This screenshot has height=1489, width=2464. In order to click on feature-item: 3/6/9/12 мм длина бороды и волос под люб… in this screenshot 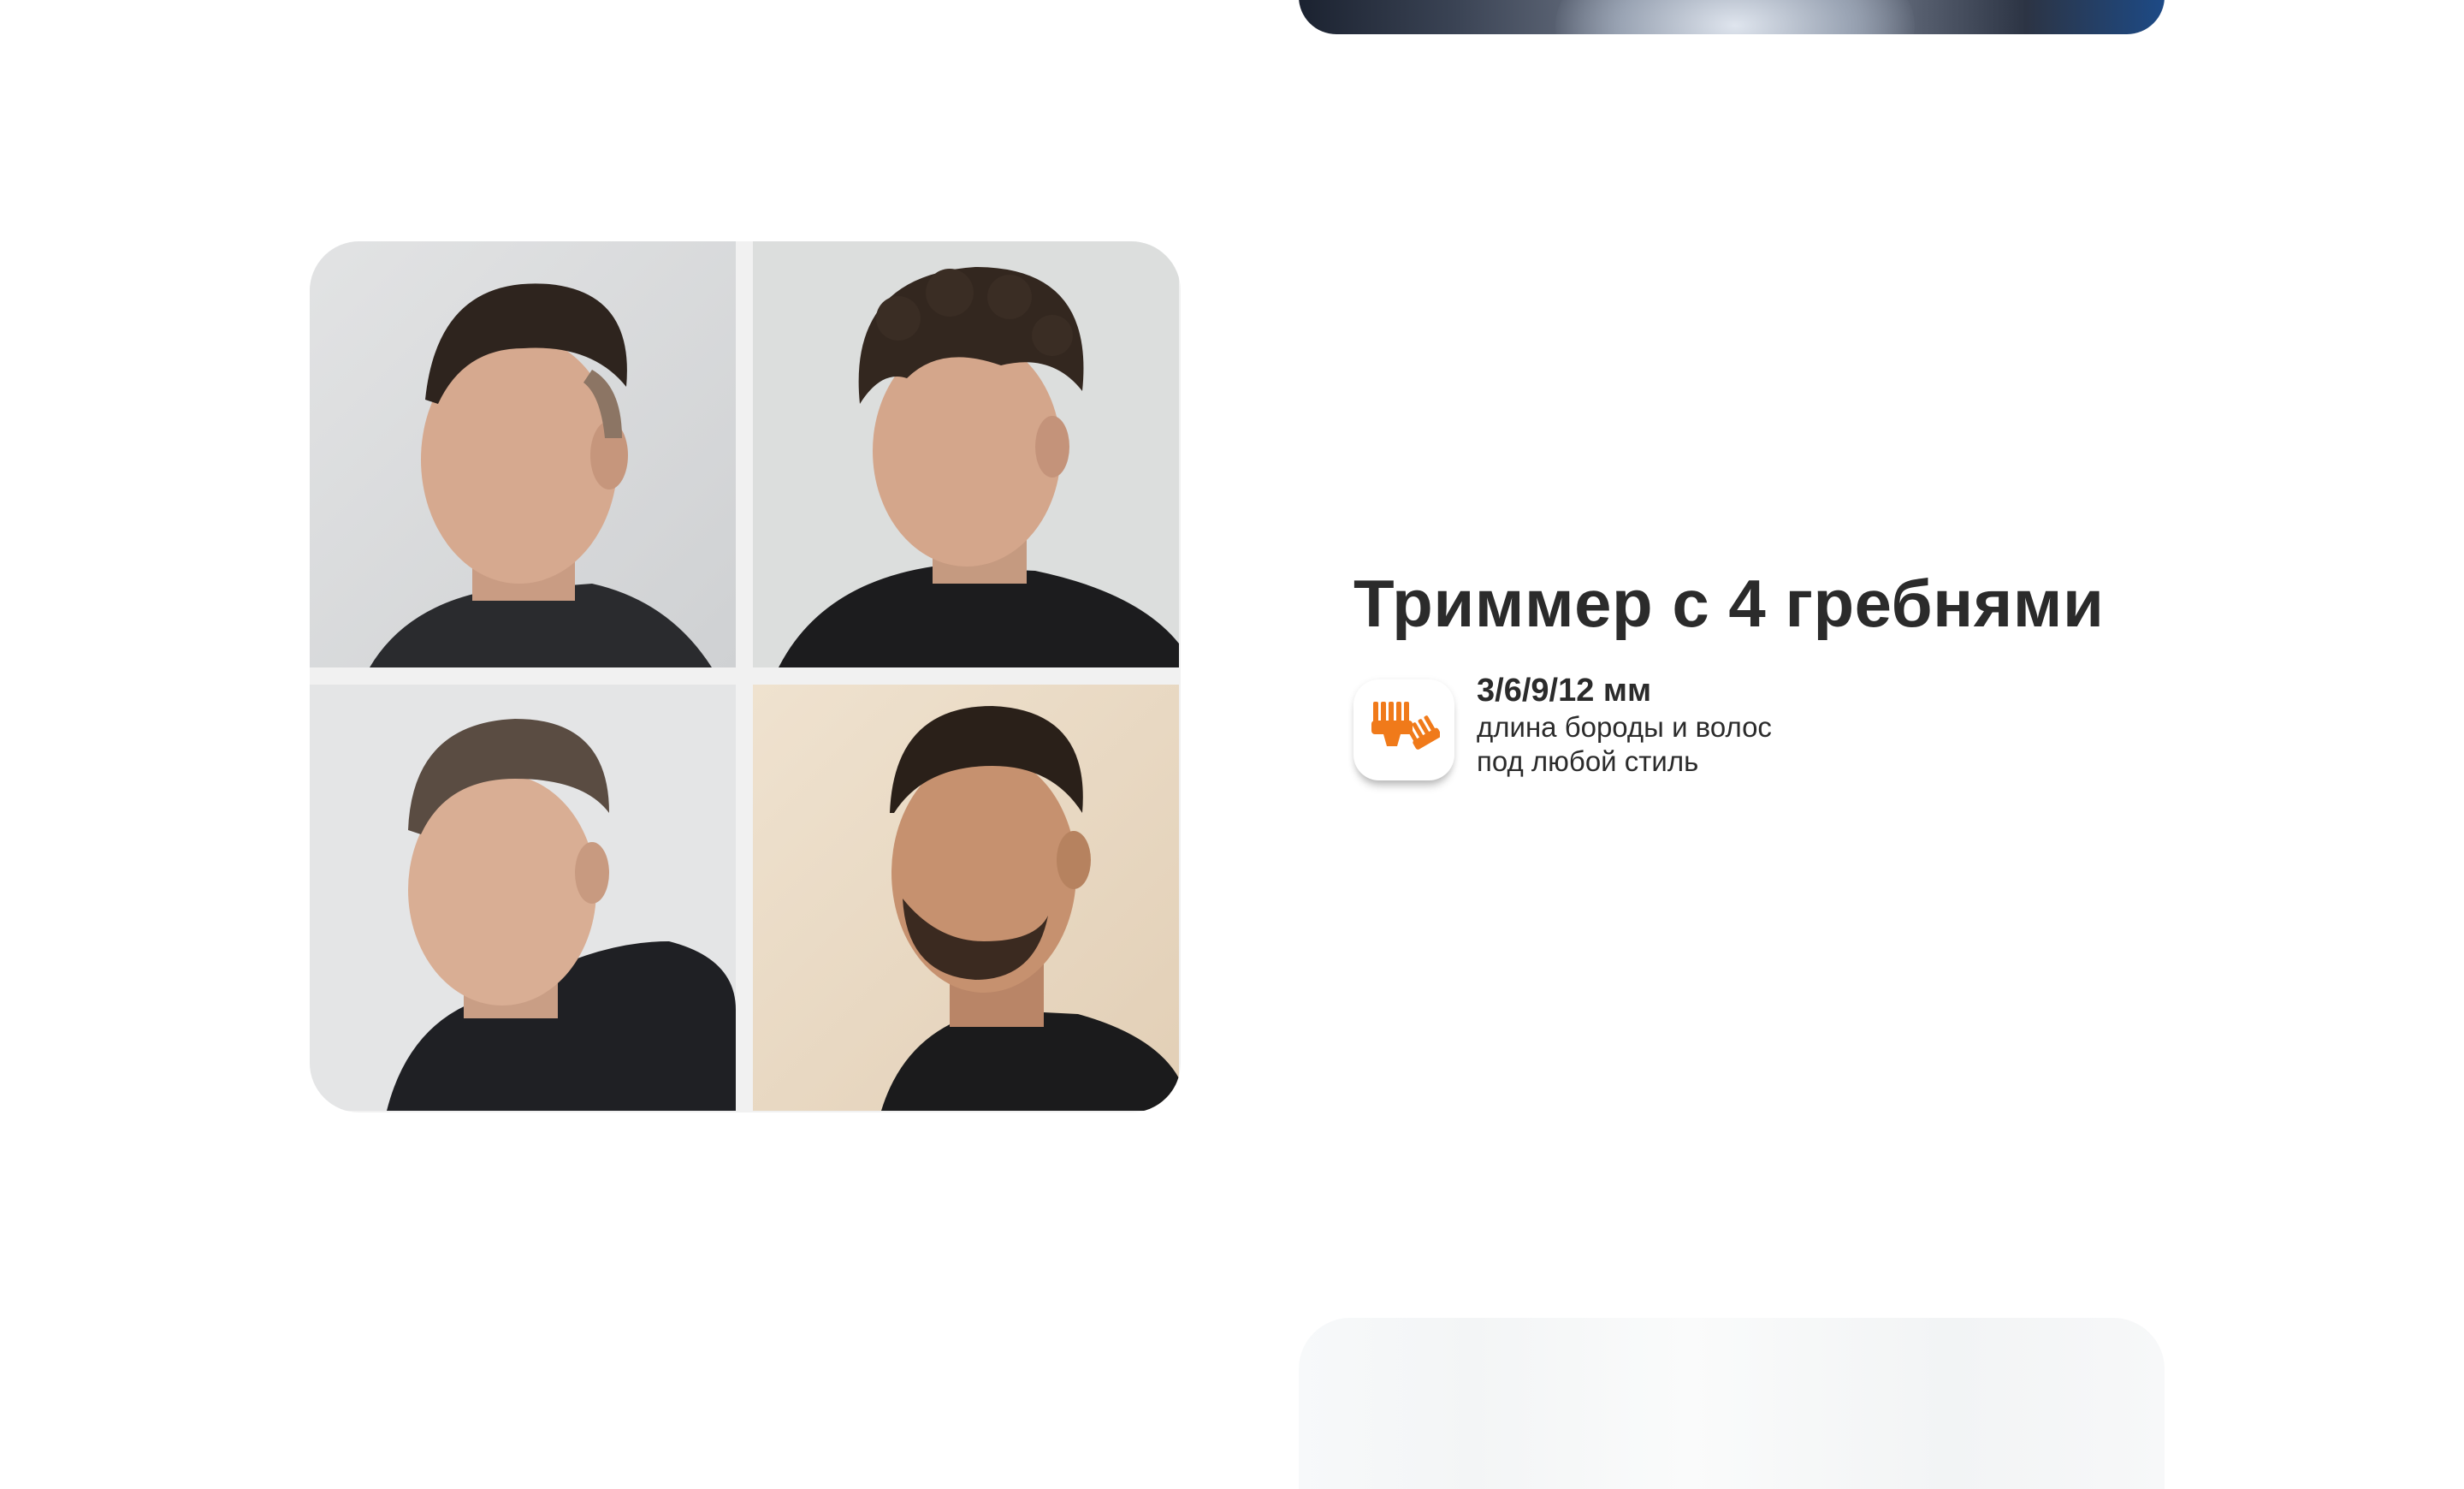, I will do `click(1562, 725)`.